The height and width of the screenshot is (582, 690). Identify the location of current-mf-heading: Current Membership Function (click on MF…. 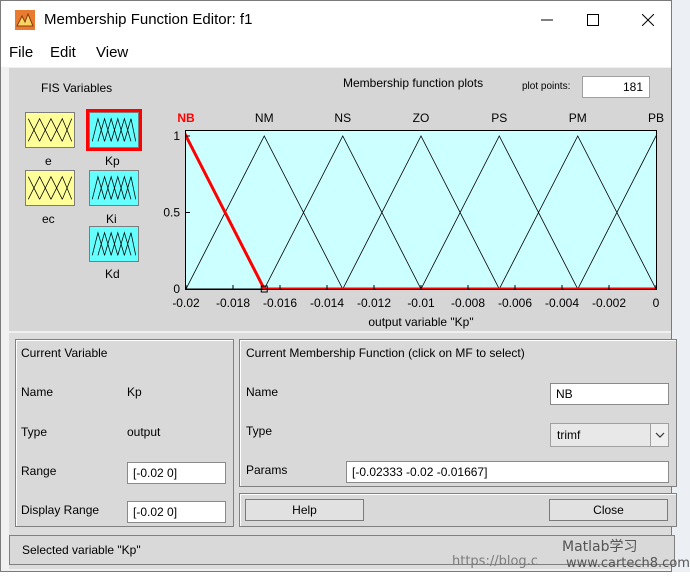
(385, 353).